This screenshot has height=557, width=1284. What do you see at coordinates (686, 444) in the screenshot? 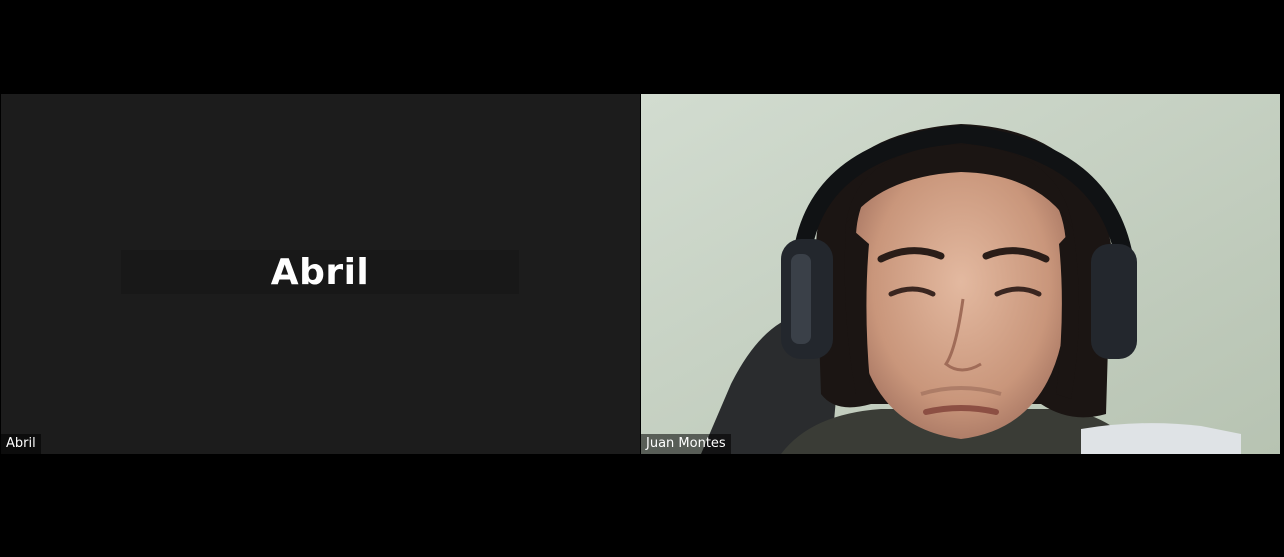
I see `participant-name-tag: Juan Montes` at bounding box center [686, 444].